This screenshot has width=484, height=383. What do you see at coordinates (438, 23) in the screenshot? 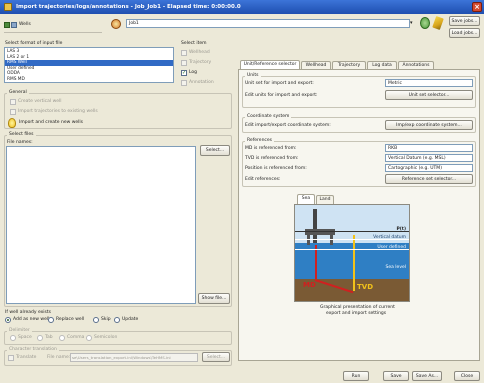
I see `pencil-icon` at bounding box center [438, 23].